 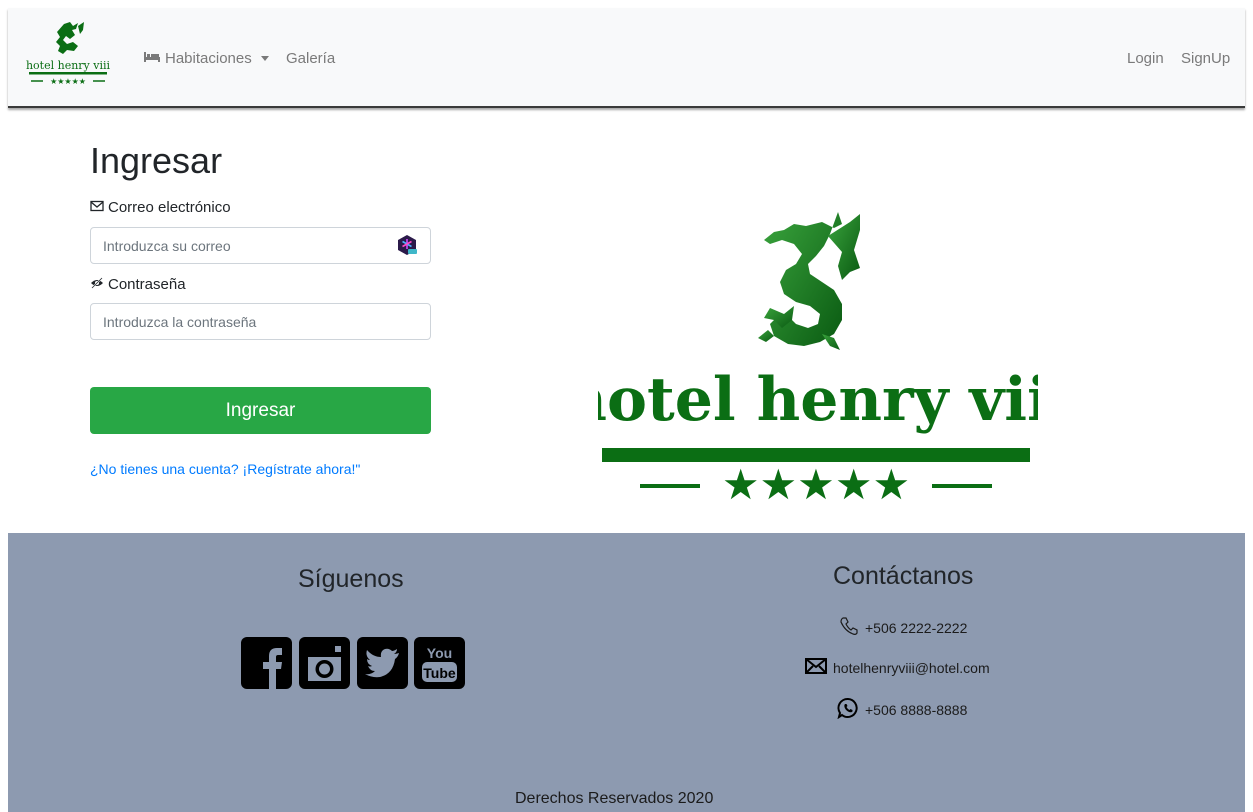 What do you see at coordinates (68, 81) in the screenshot?
I see `brand-logo-stars: ★★★★★` at bounding box center [68, 81].